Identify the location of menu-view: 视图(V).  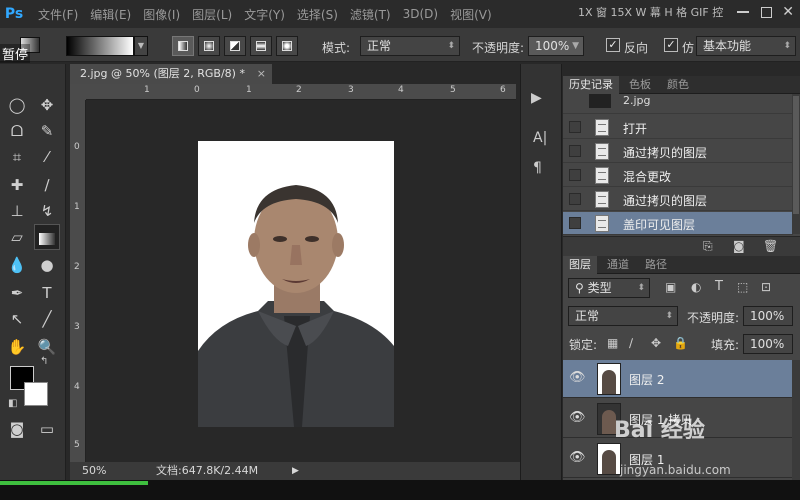
(471, 14).